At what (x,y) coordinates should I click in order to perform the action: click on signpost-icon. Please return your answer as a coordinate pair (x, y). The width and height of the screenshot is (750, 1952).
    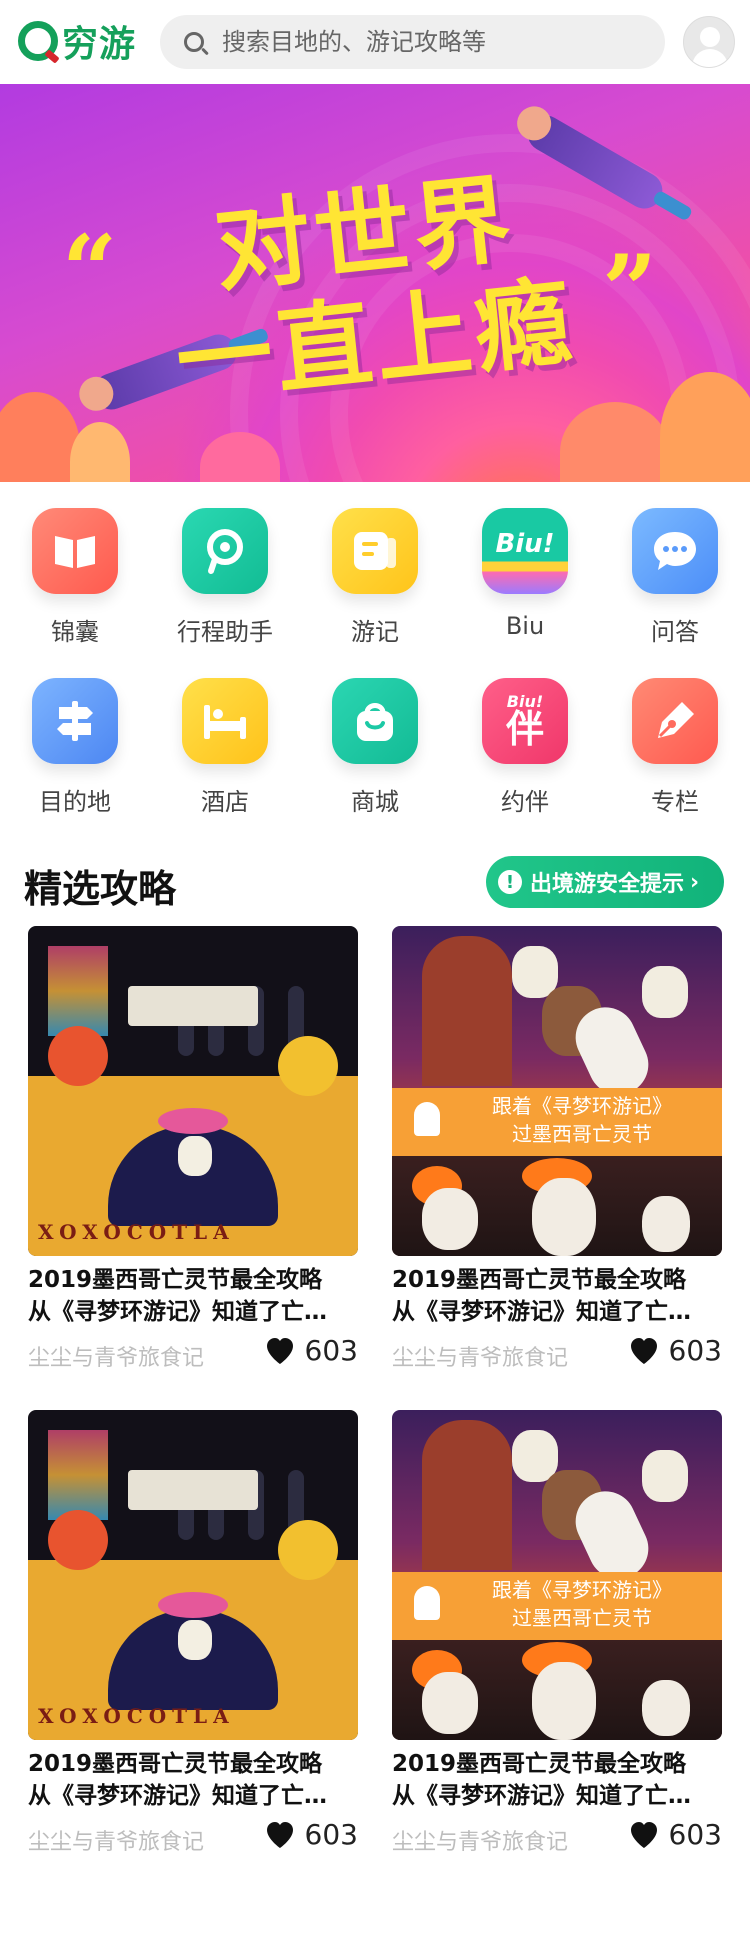
    Looking at the image, I should click on (75, 721).